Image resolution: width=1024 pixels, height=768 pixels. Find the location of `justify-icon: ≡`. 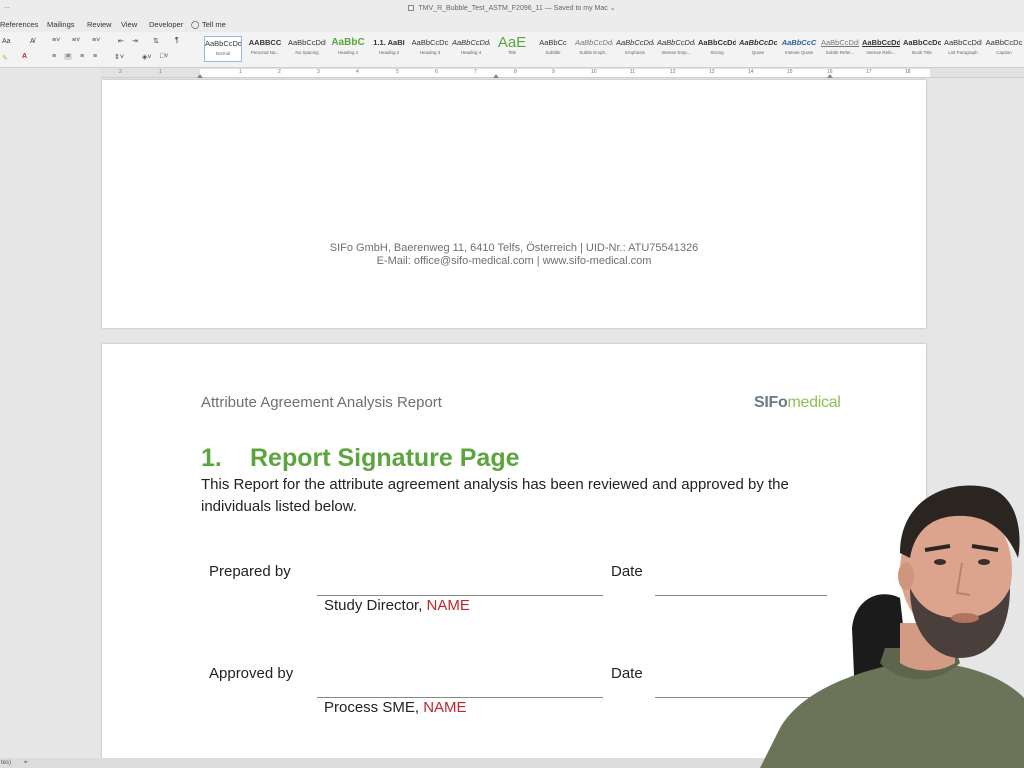

justify-icon: ≡ is located at coordinates (95, 56).